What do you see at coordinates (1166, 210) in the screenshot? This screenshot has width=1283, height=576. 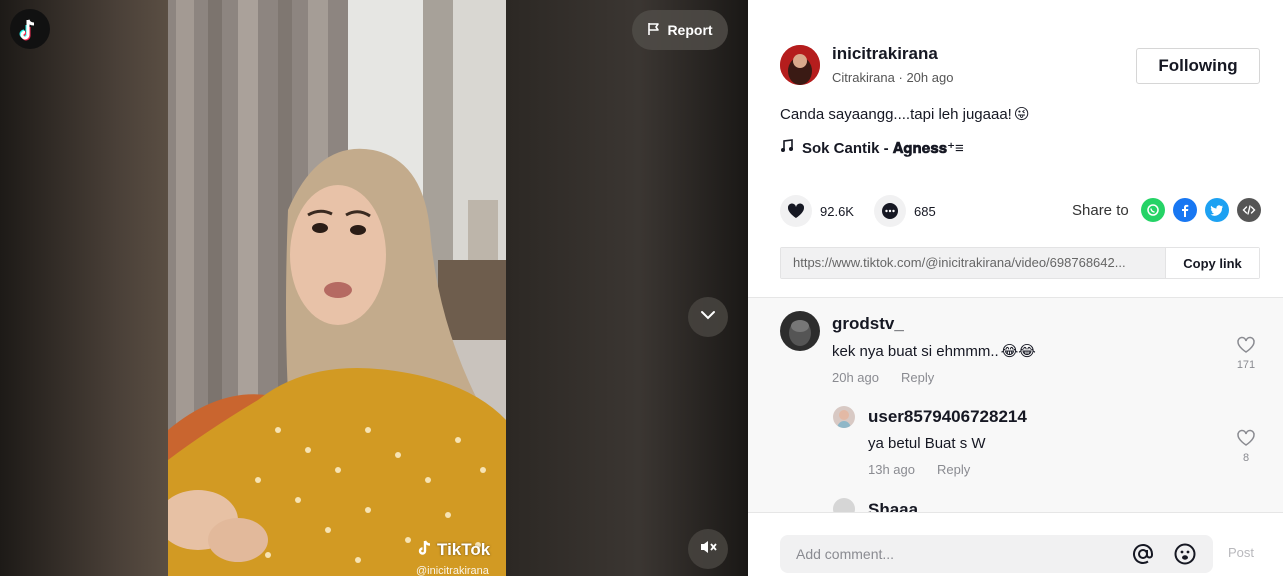 I see `share-row: Share to` at bounding box center [1166, 210].